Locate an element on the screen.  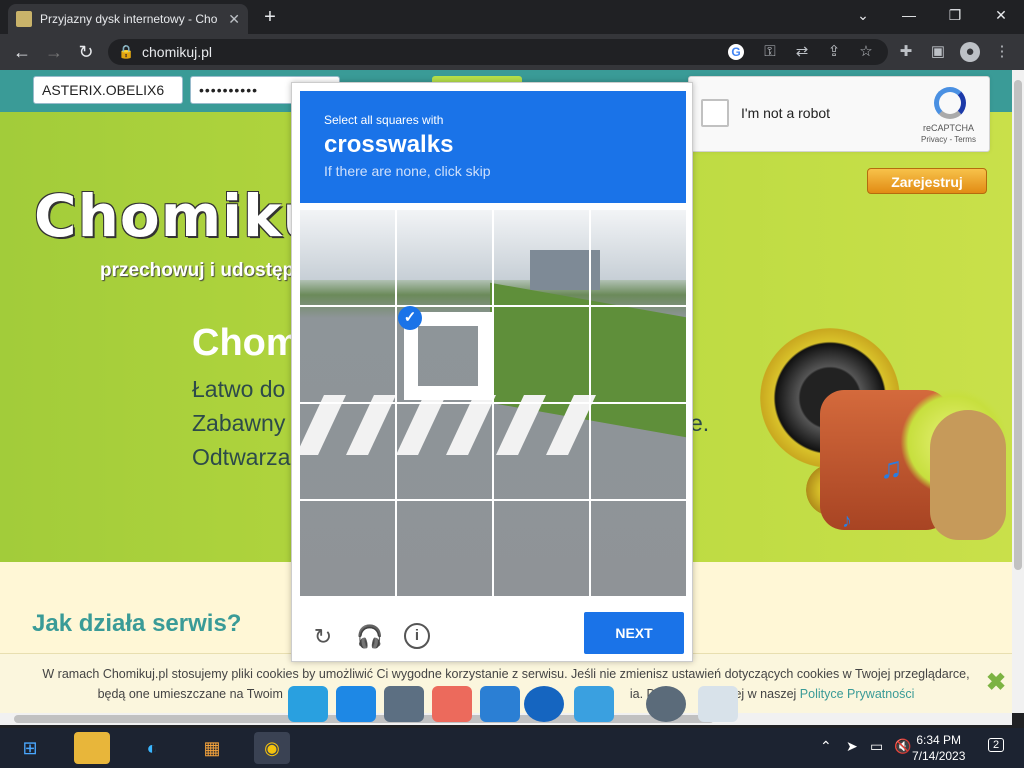
file-explorer-icon is located at coordinates (92, 748).